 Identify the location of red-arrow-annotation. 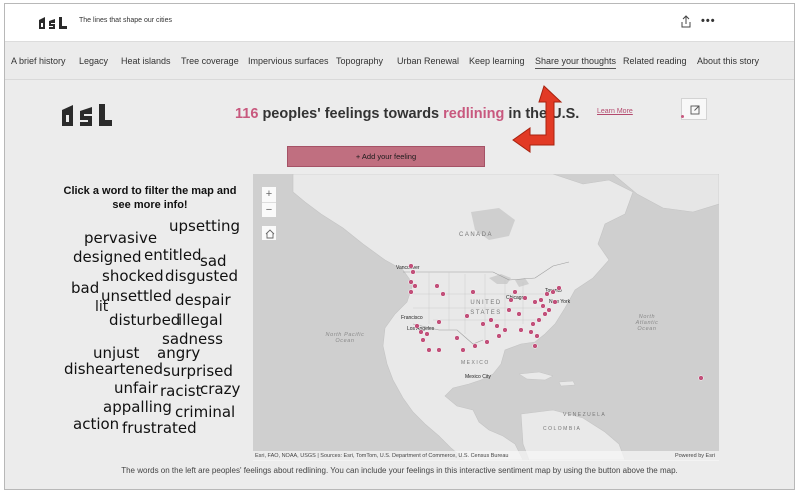
(537, 119).